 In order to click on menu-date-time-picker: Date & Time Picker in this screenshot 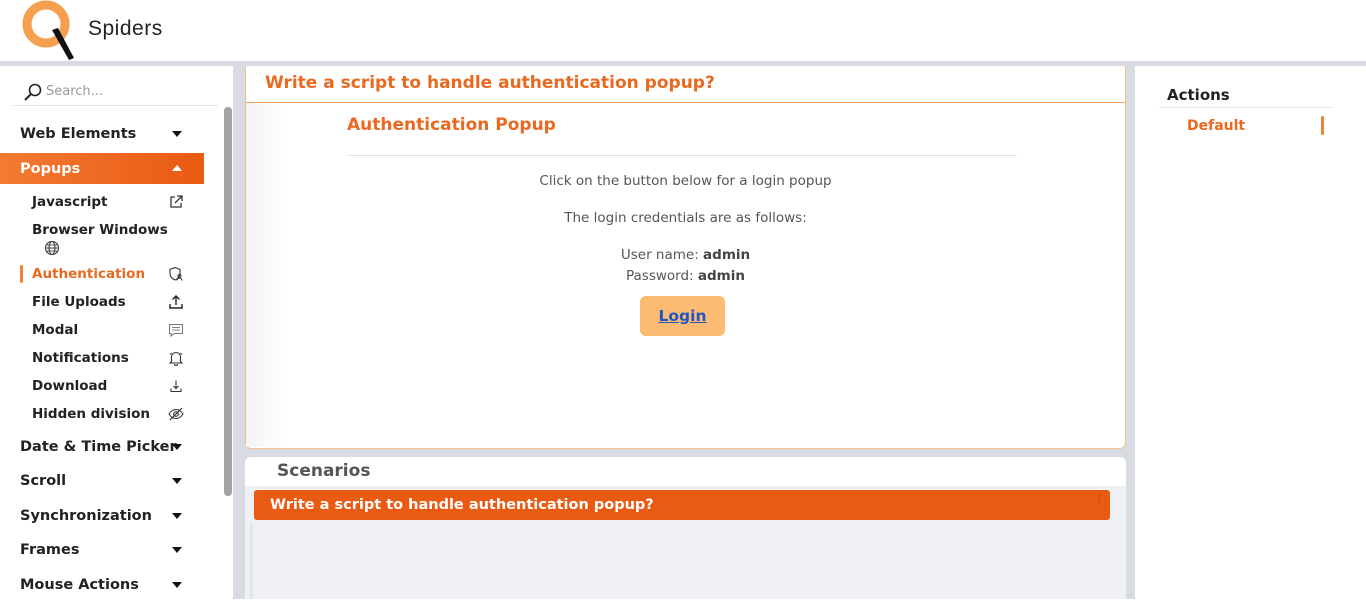, I will do `click(102, 446)`.